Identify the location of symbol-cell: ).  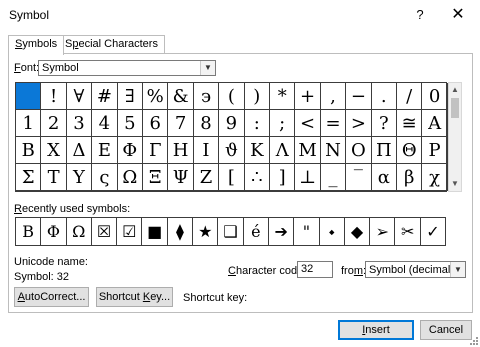
(257, 96).